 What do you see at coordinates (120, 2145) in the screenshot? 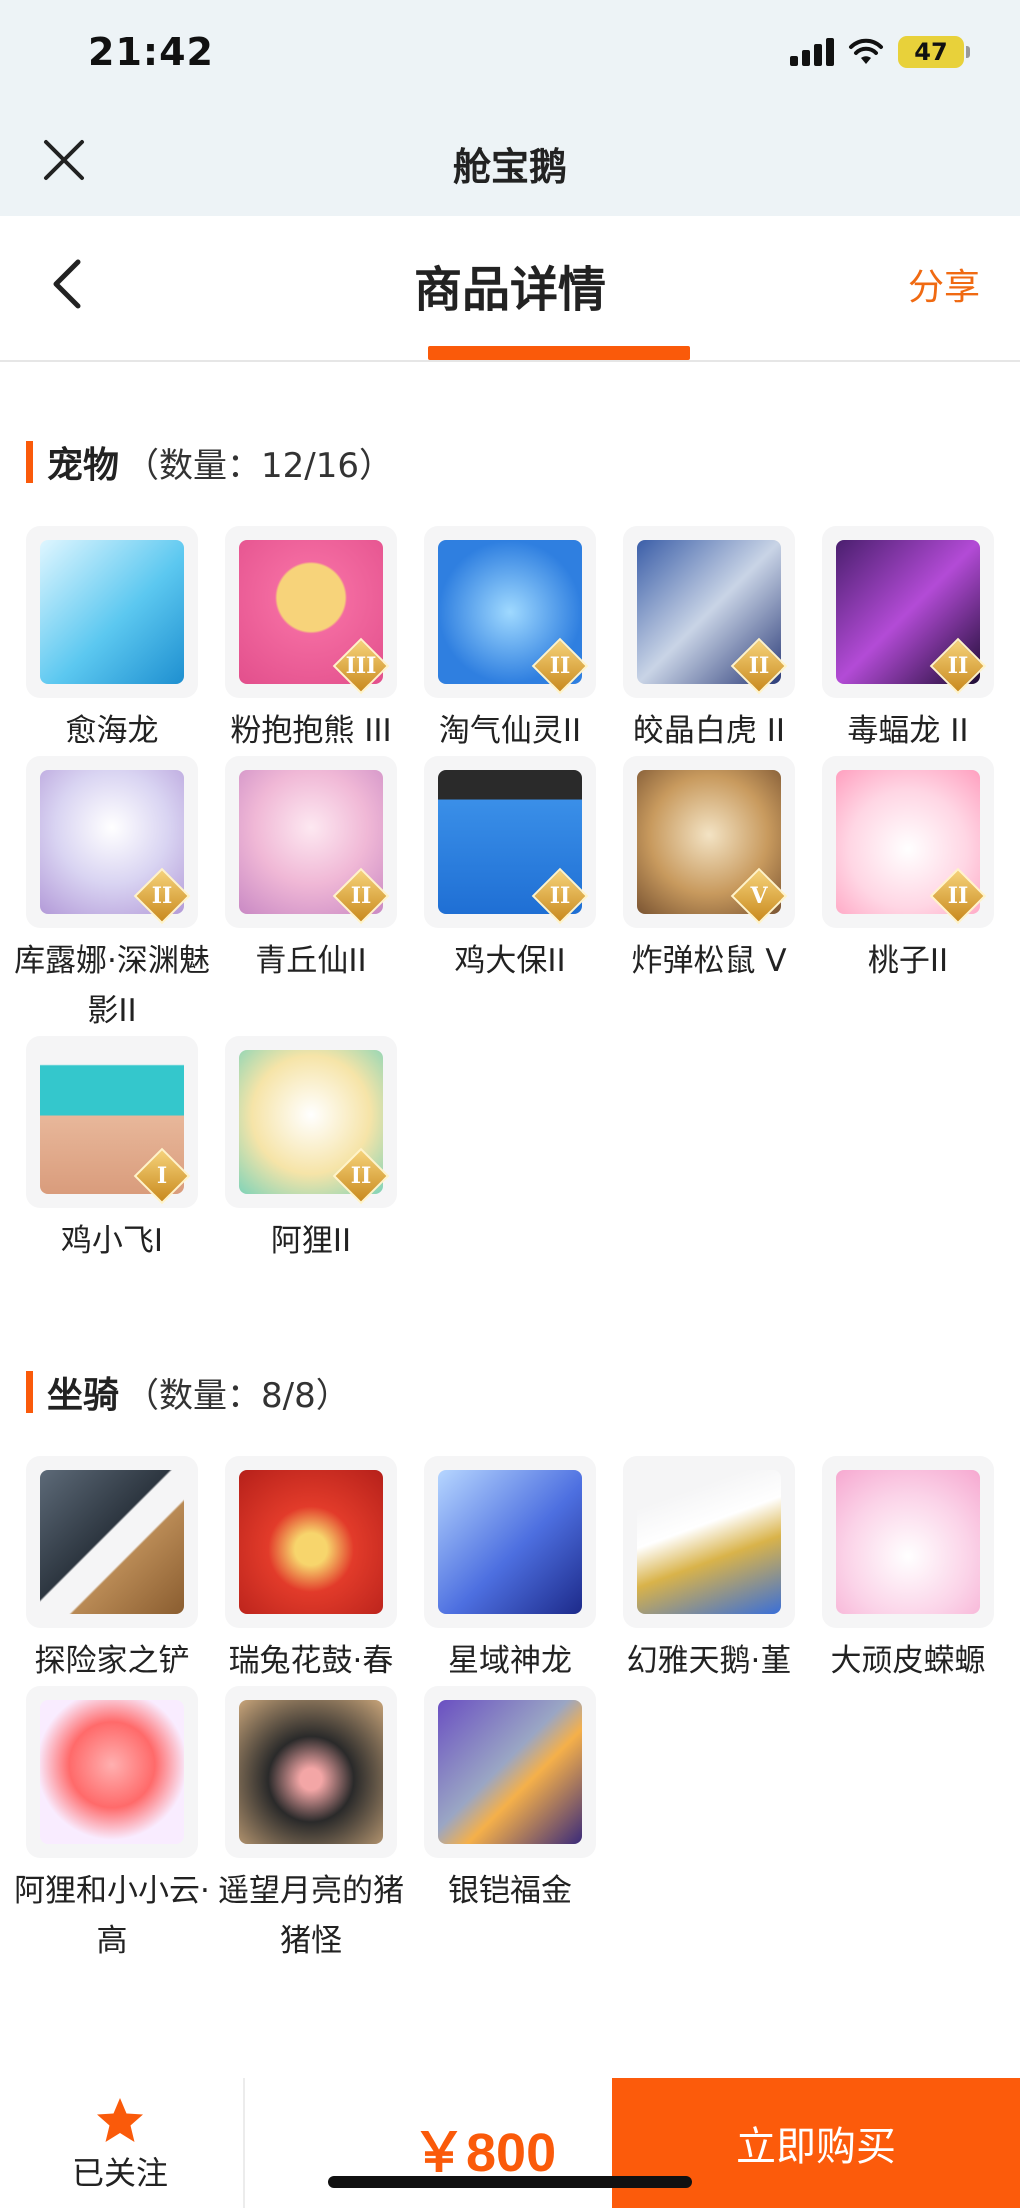
I see `follow-button: 已关注` at bounding box center [120, 2145].